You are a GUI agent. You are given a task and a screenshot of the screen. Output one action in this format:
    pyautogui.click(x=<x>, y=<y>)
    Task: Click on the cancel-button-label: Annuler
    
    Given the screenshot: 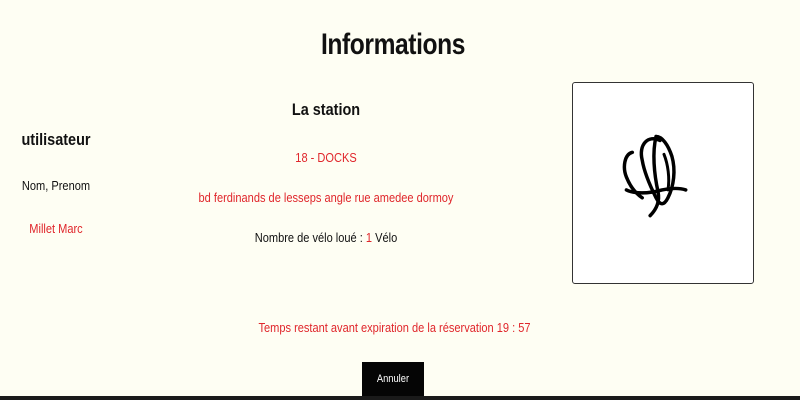 What is the action you would take?
    pyautogui.click(x=393, y=379)
    